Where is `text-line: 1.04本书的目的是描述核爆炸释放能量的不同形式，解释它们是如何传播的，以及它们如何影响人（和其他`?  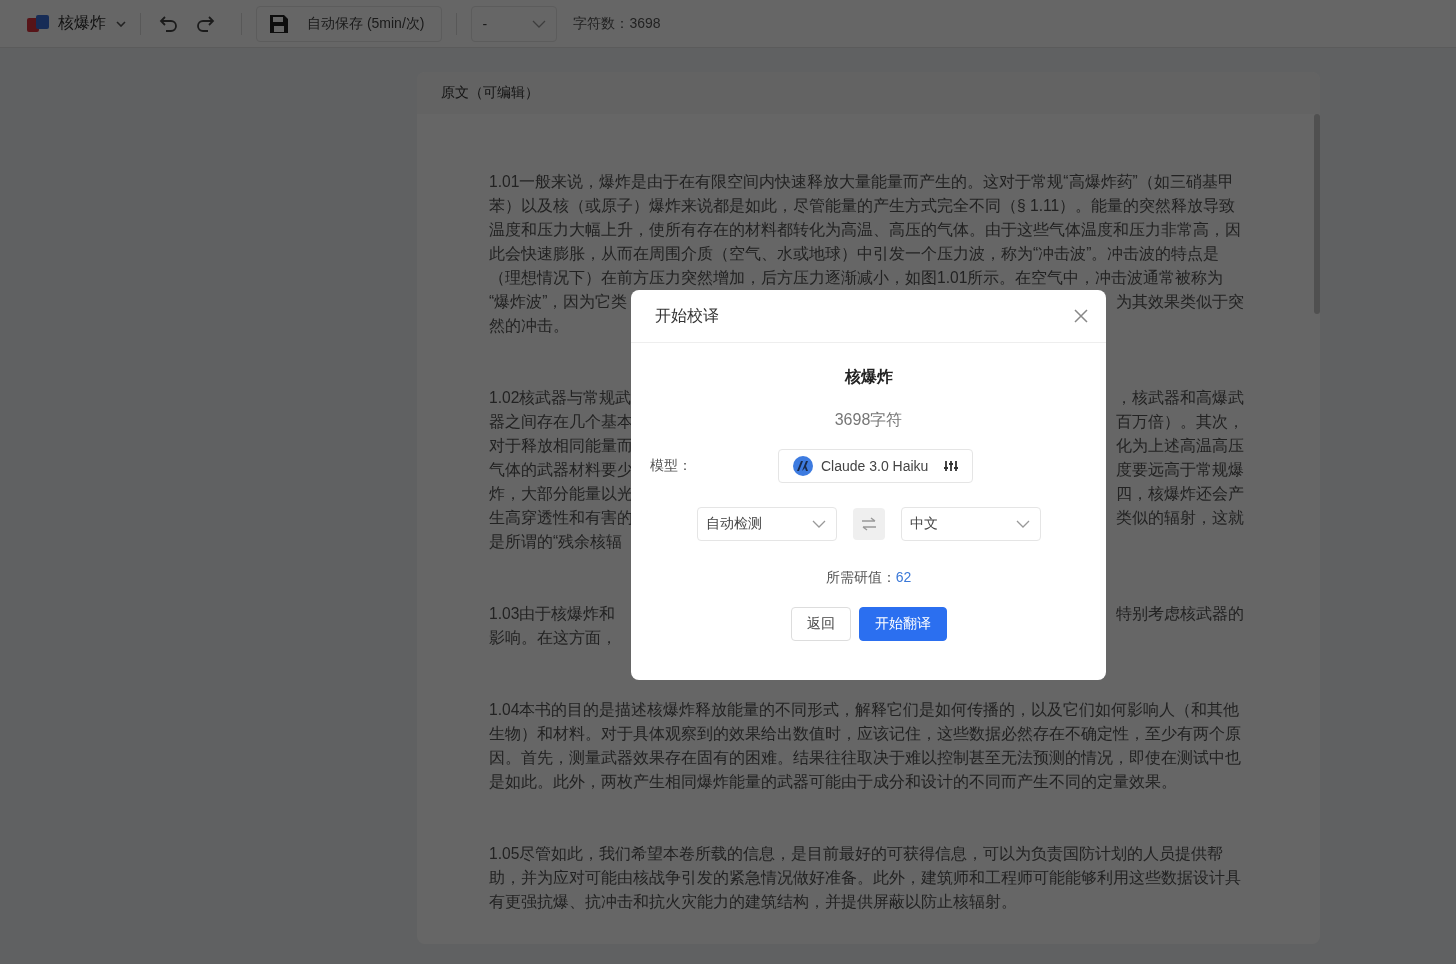
text-line: 1.04本书的目的是描述核爆炸释放能量的不同形式，解释它们是如何传播的，以及它们如何影响人（和其他 is located at coordinates (864, 710).